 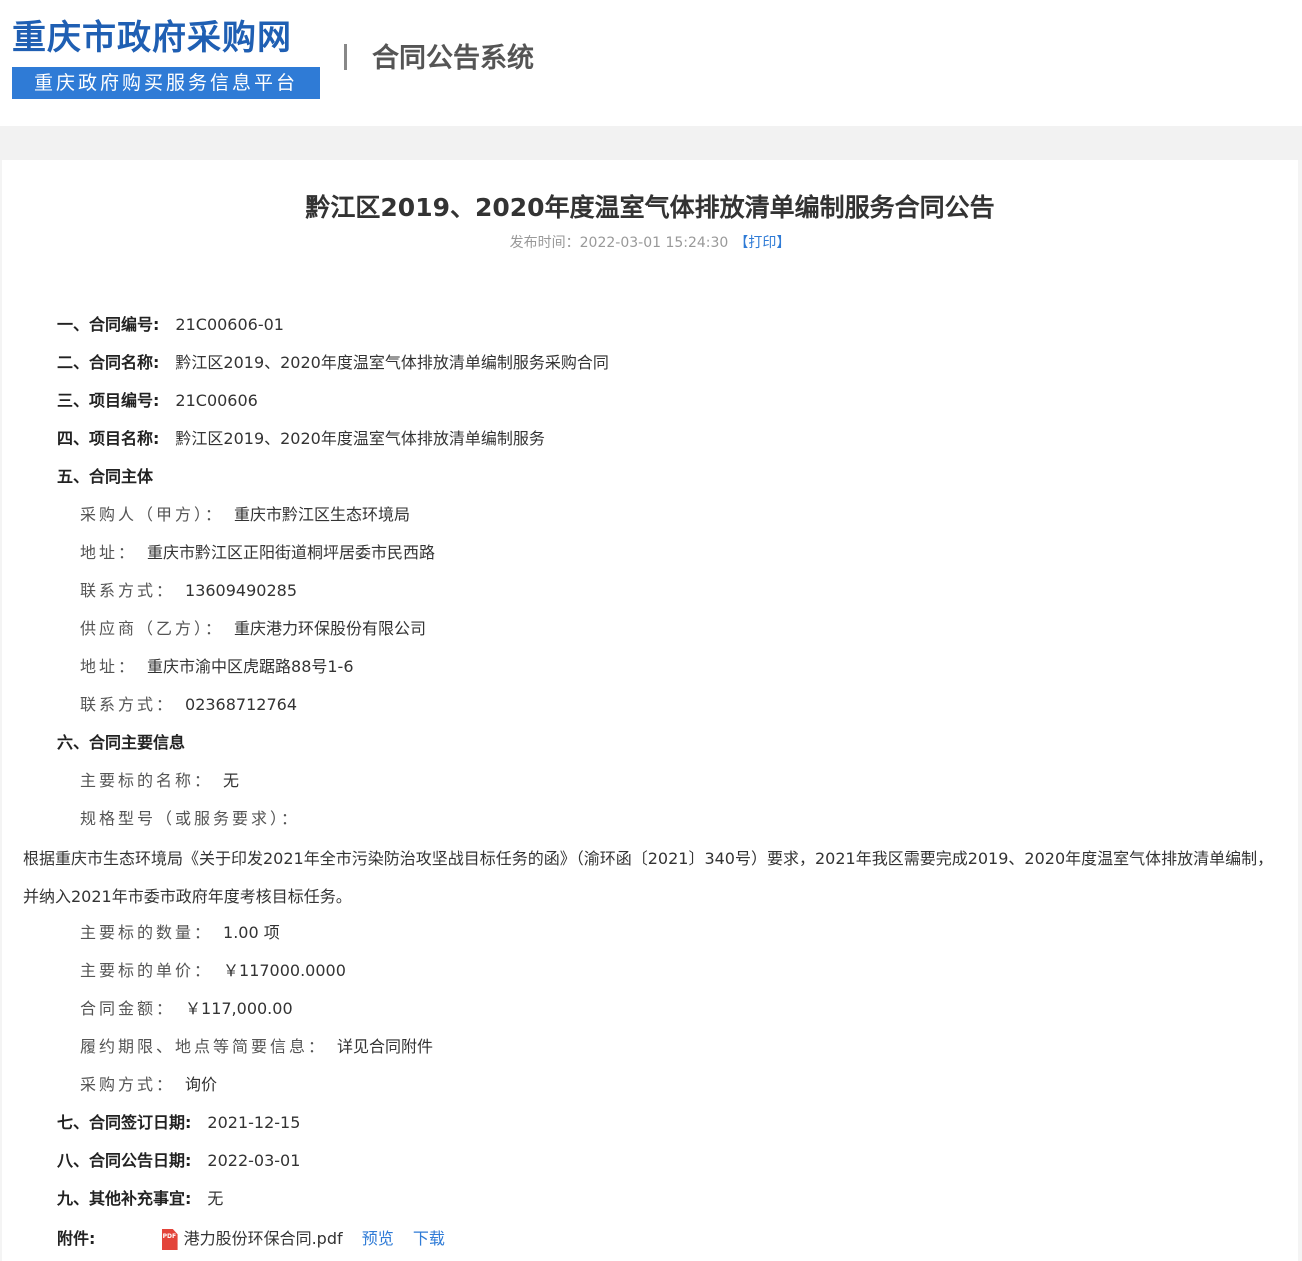 I want to click on contract-parties-heading: 五、合同主体, so click(x=105, y=476).